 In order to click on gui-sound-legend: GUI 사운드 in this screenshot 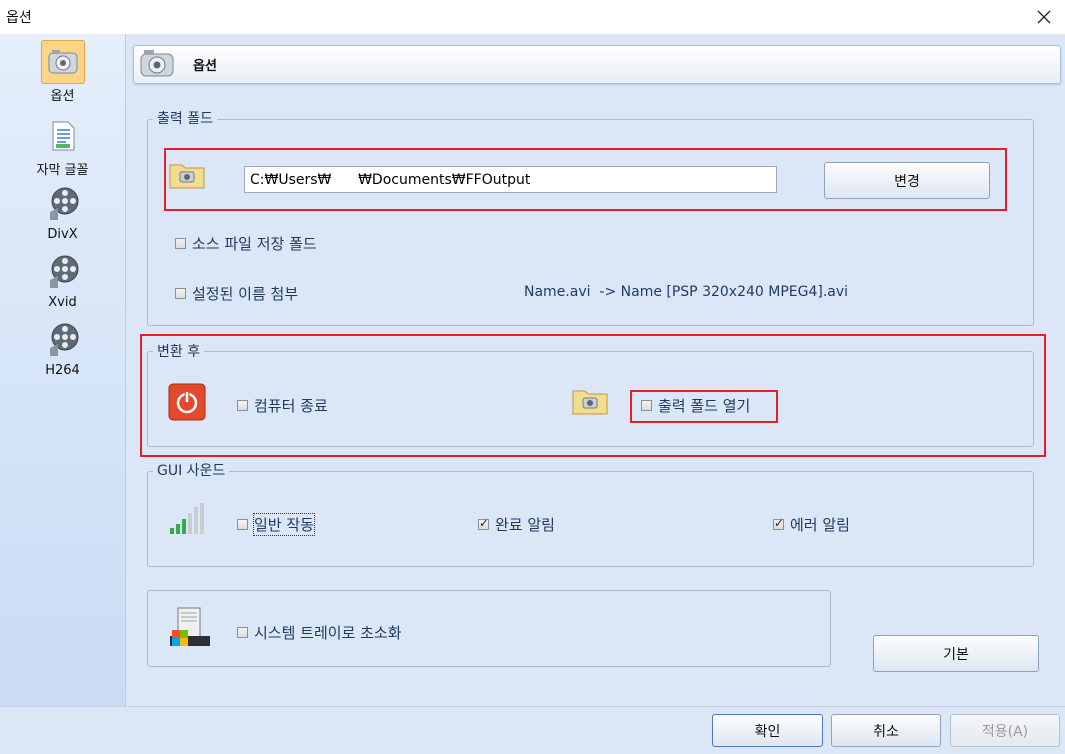, I will do `click(191, 470)`.